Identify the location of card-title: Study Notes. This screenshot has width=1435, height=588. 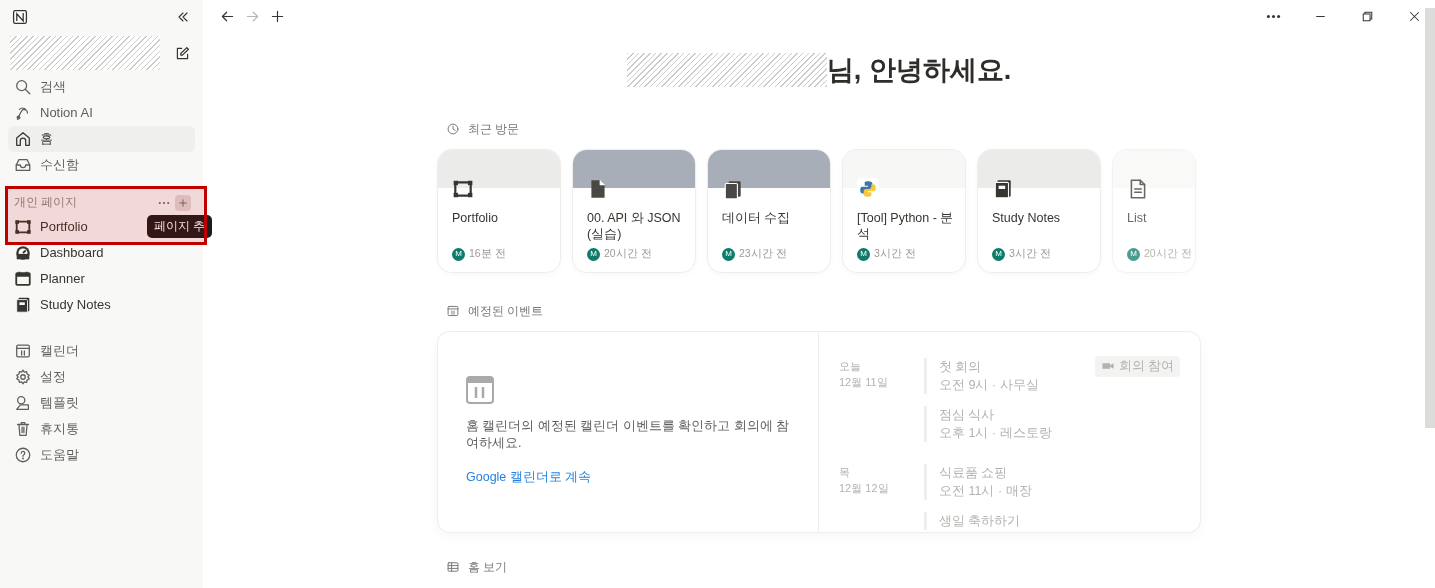
(1027, 218).